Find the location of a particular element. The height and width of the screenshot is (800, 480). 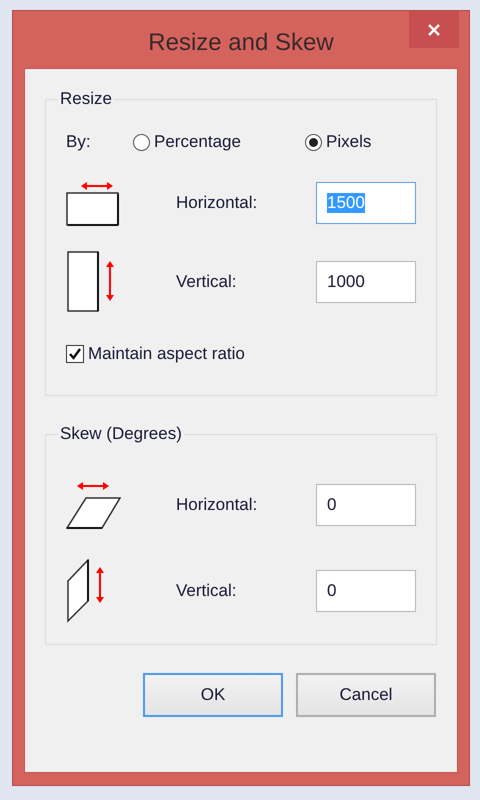

group-title: Skew (Degrees) is located at coordinates (121, 434).